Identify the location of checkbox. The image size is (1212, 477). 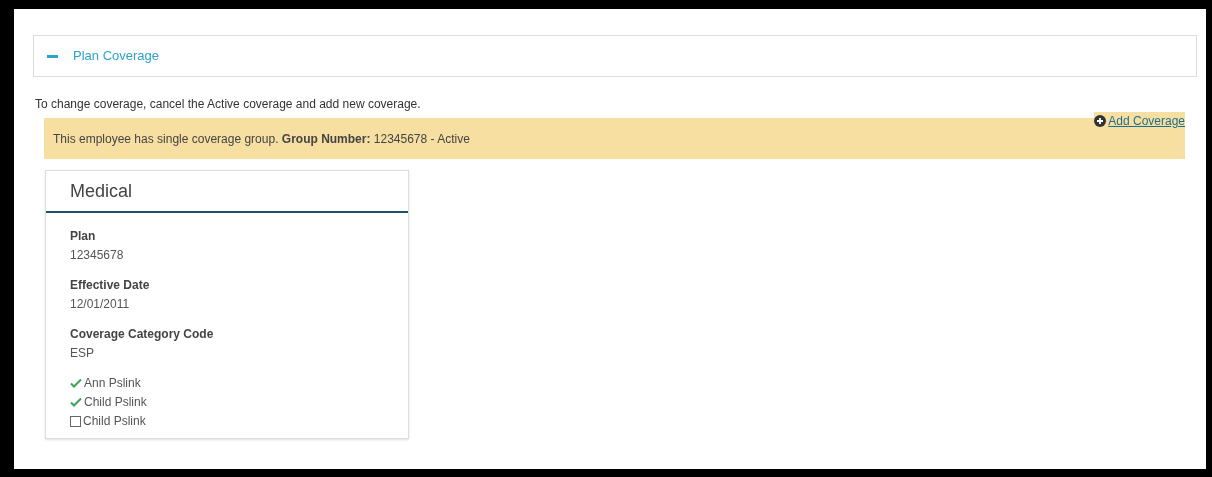
(75, 421).